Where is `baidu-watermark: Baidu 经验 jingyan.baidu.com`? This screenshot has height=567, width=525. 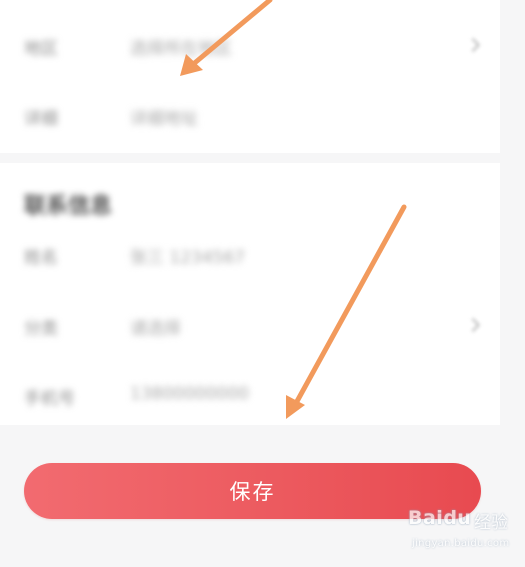
baidu-watermark: Baidu 经验 jingyan.baidu.com is located at coordinates (460, 534).